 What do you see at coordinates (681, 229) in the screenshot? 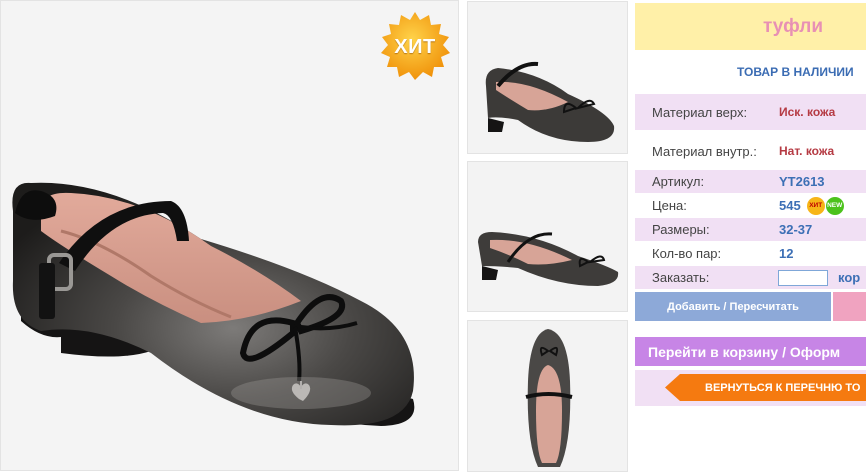
I see `spec-label: Размеры:` at bounding box center [681, 229].